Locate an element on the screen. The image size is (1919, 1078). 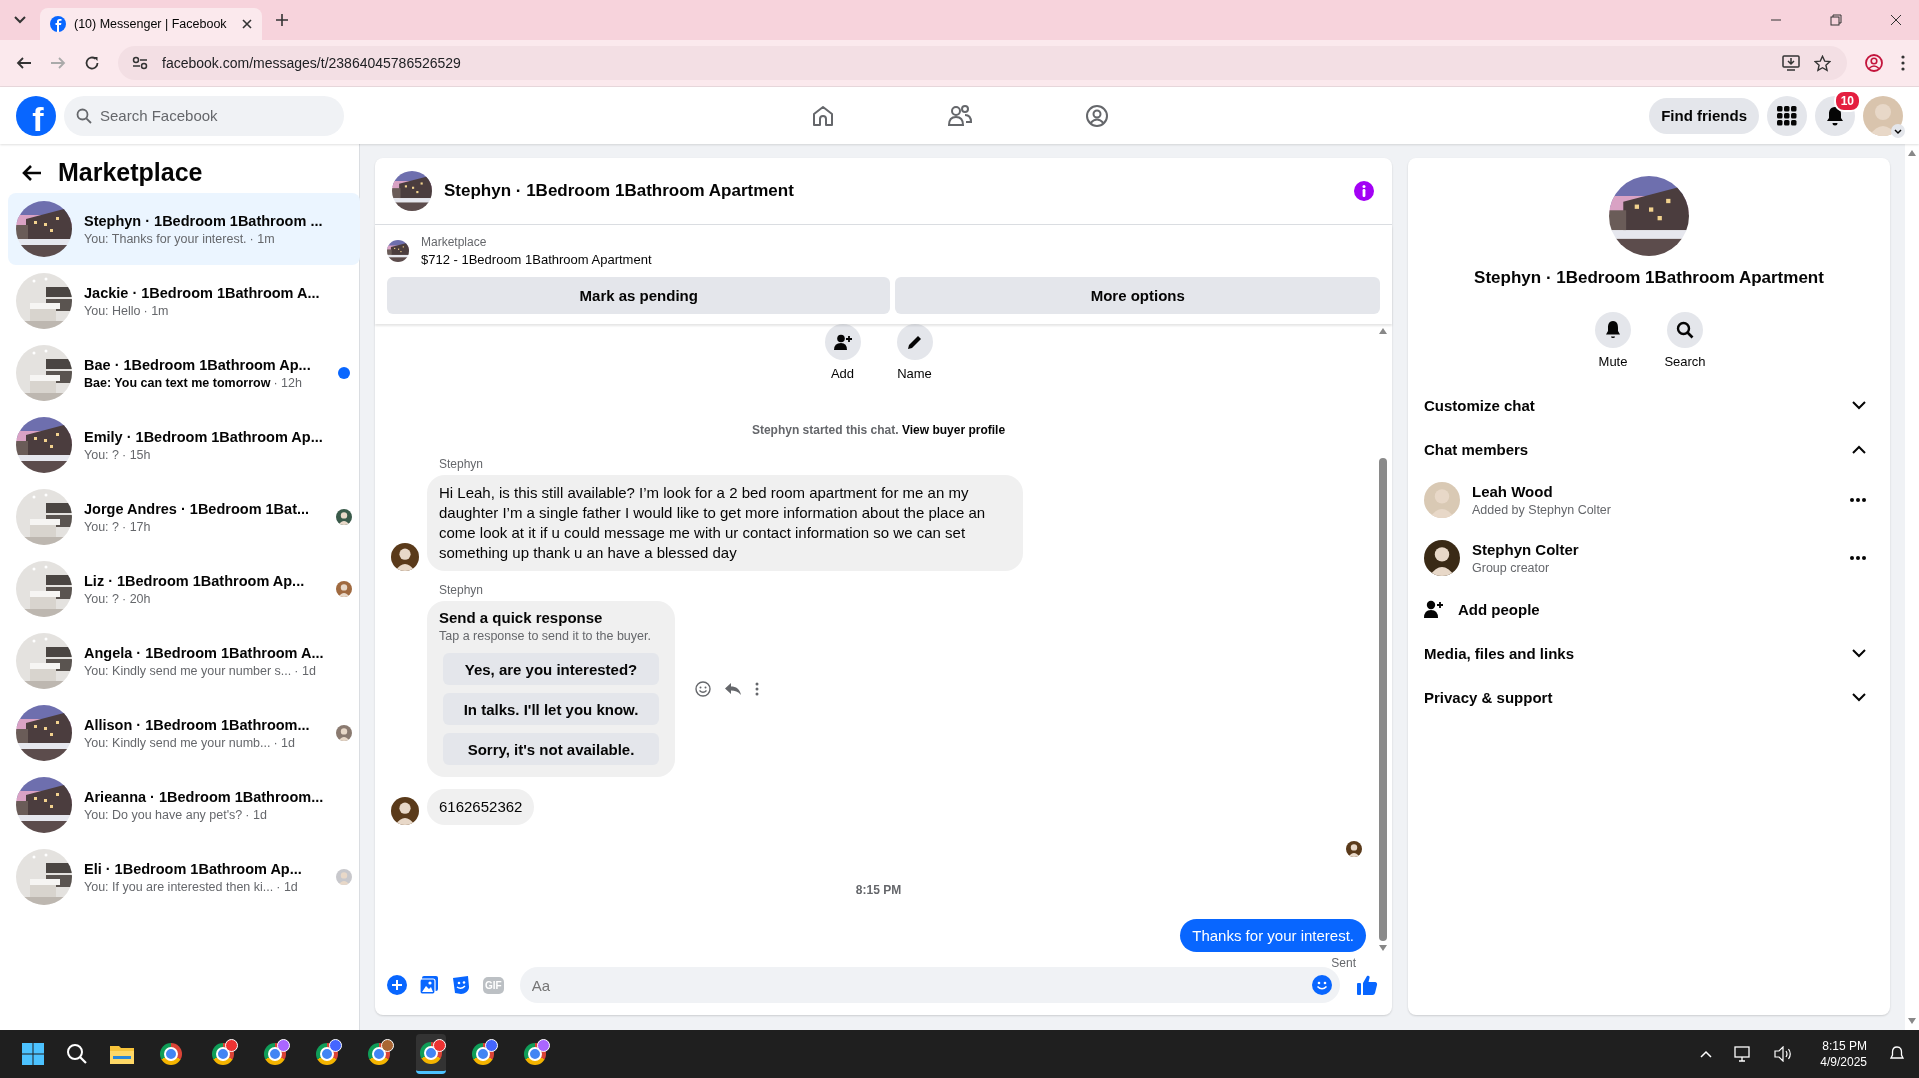
quick-reply-button: Yes, are you interested? is located at coordinates (551, 669).